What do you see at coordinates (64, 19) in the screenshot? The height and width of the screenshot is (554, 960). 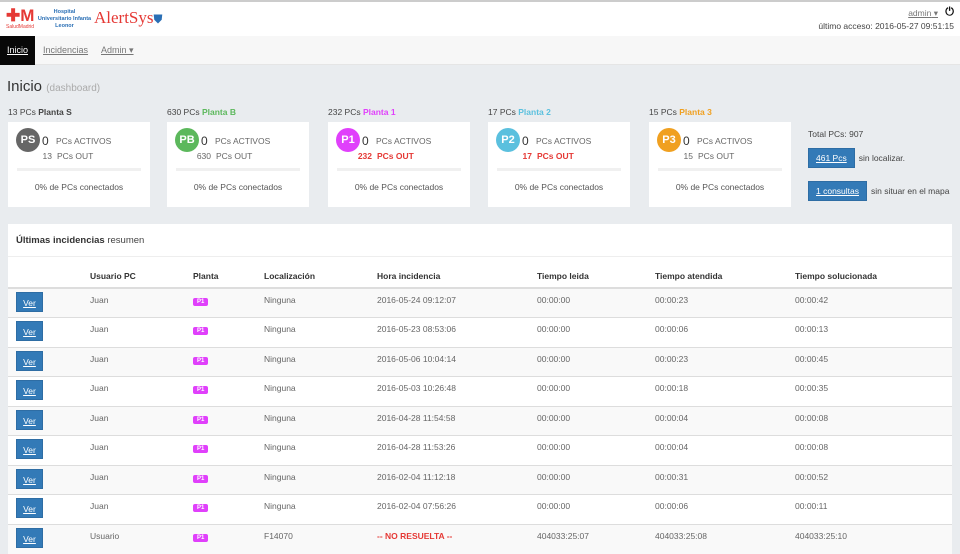 I see `hospital-logo: Hospital Universitario Infanta Leonor` at bounding box center [64, 19].